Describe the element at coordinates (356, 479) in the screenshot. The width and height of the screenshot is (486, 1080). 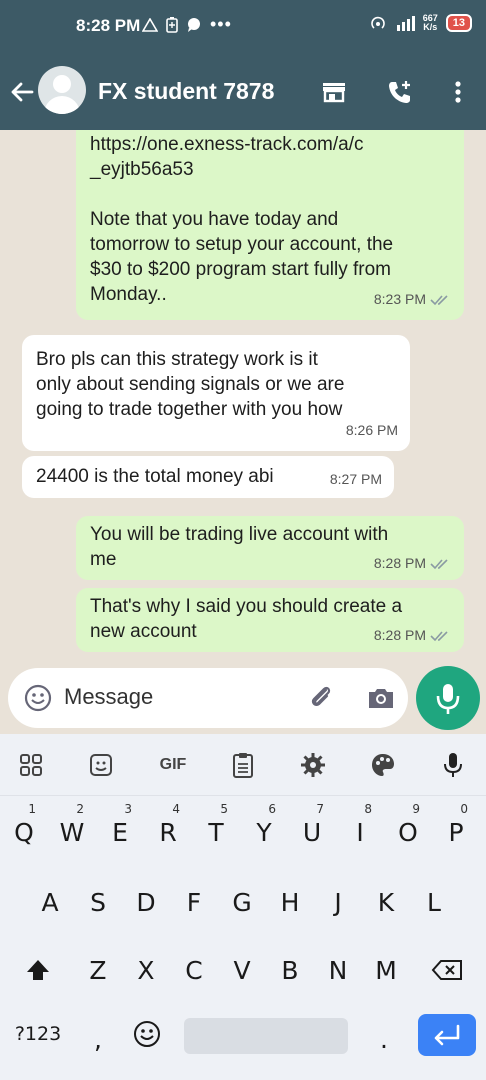
I see `message-meta: 8:27 PM` at that location.